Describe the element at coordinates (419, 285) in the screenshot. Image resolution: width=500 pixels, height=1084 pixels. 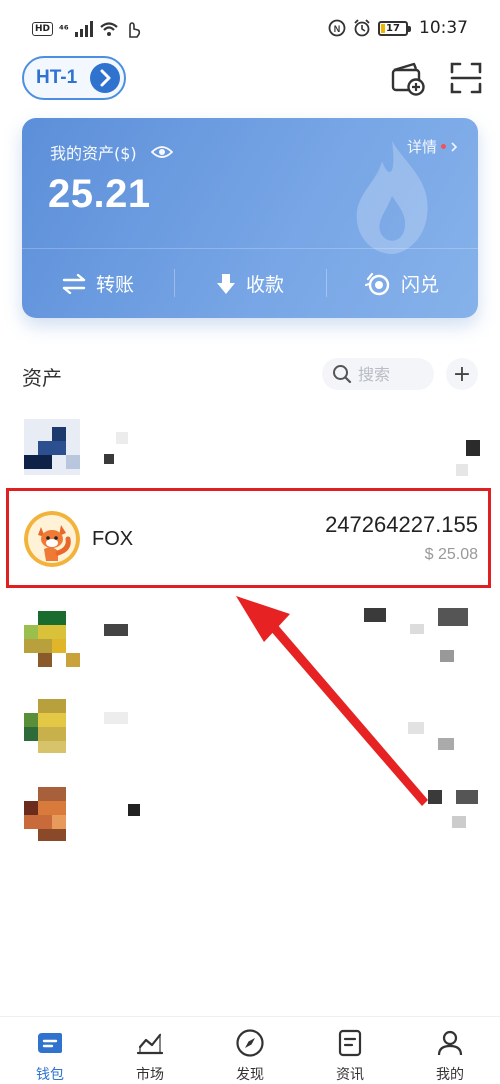
I see `swap-label: 闪兑` at that location.